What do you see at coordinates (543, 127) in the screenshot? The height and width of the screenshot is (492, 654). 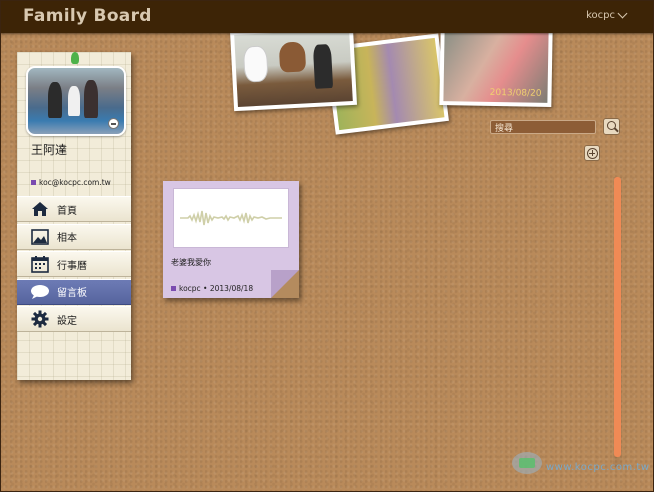 I see `search-input` at bounding box center [543, 127].